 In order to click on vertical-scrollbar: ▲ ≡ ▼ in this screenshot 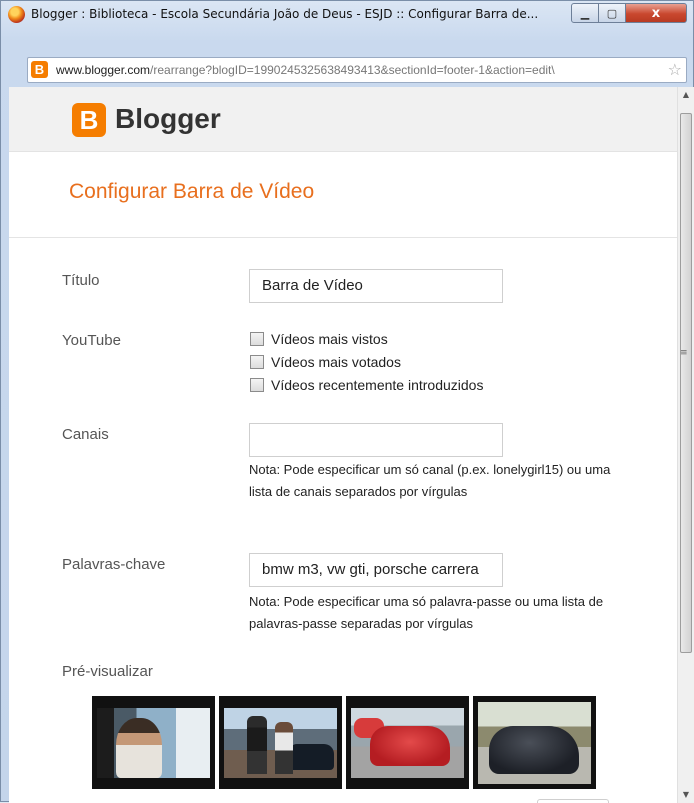, I will do `click(685, 445)`.